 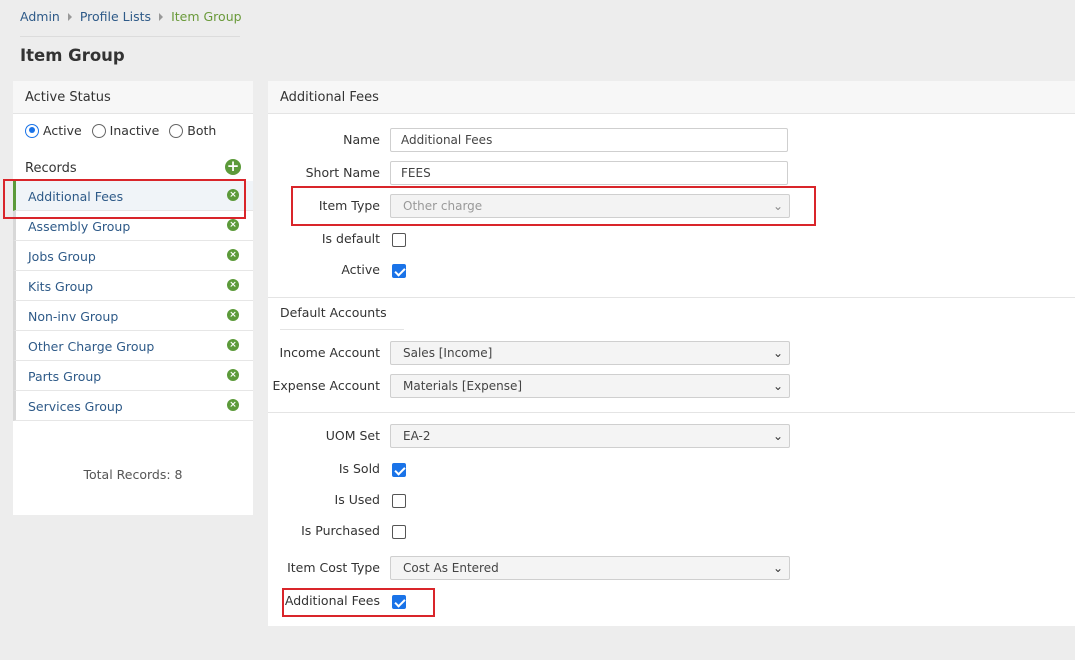 I want to click on default-accounts-title: Default Accounts, so click(x=333, y=312).